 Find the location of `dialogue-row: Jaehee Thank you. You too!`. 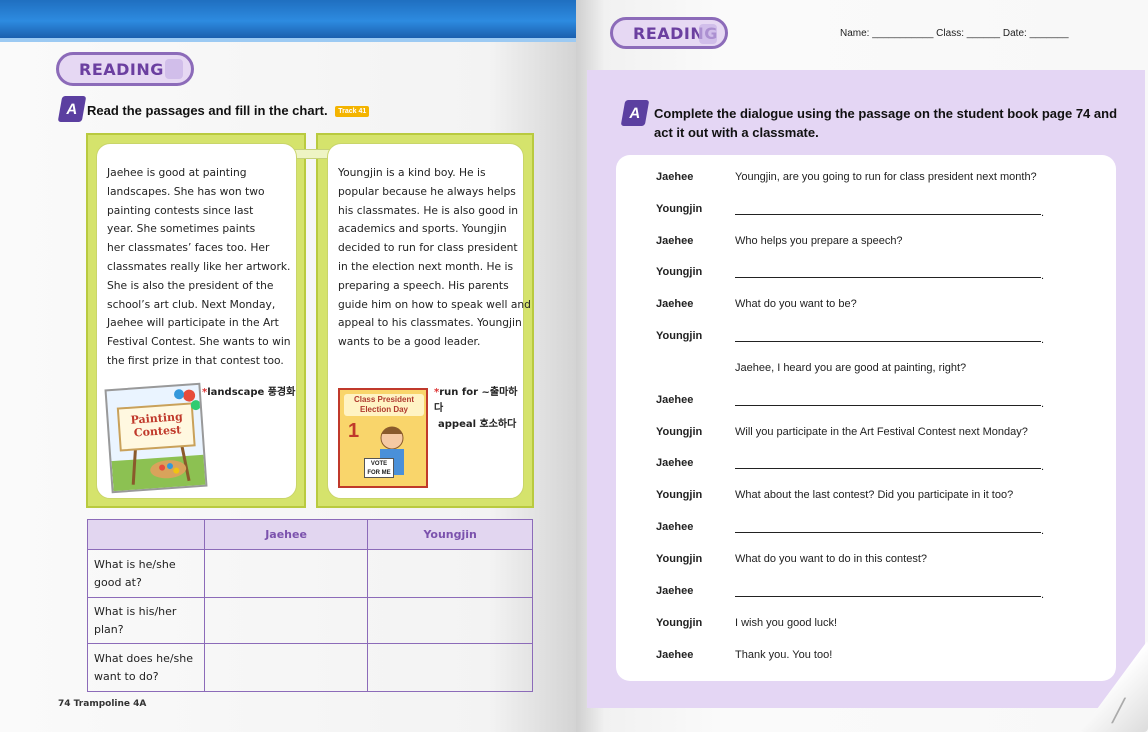

dialogue-row: Jaehee Thank you. You too! is located at coordinates (866, 658).